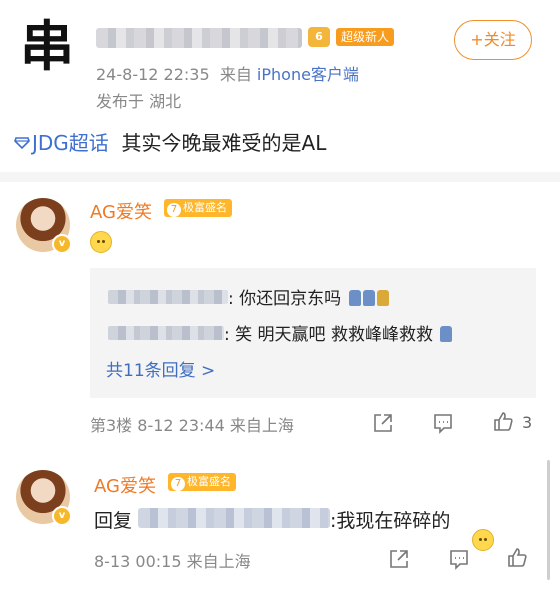 The image size is (560, 599). Describe the element at coordinates (280, 177) in the screenshot. I see `section-divider` at that location.